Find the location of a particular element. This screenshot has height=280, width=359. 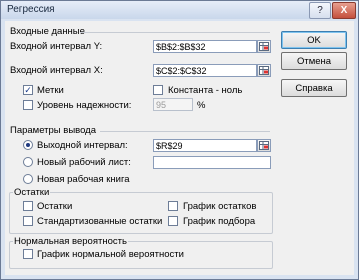

output-section-title: Параметры вывода is located at coordinates (53, 130).